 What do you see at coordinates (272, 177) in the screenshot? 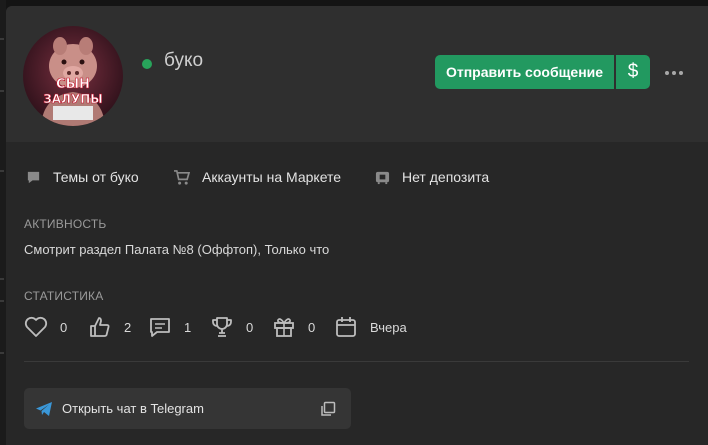
I see `link-label: Аккаунты на Маркете` at bounding box center [272, 177].